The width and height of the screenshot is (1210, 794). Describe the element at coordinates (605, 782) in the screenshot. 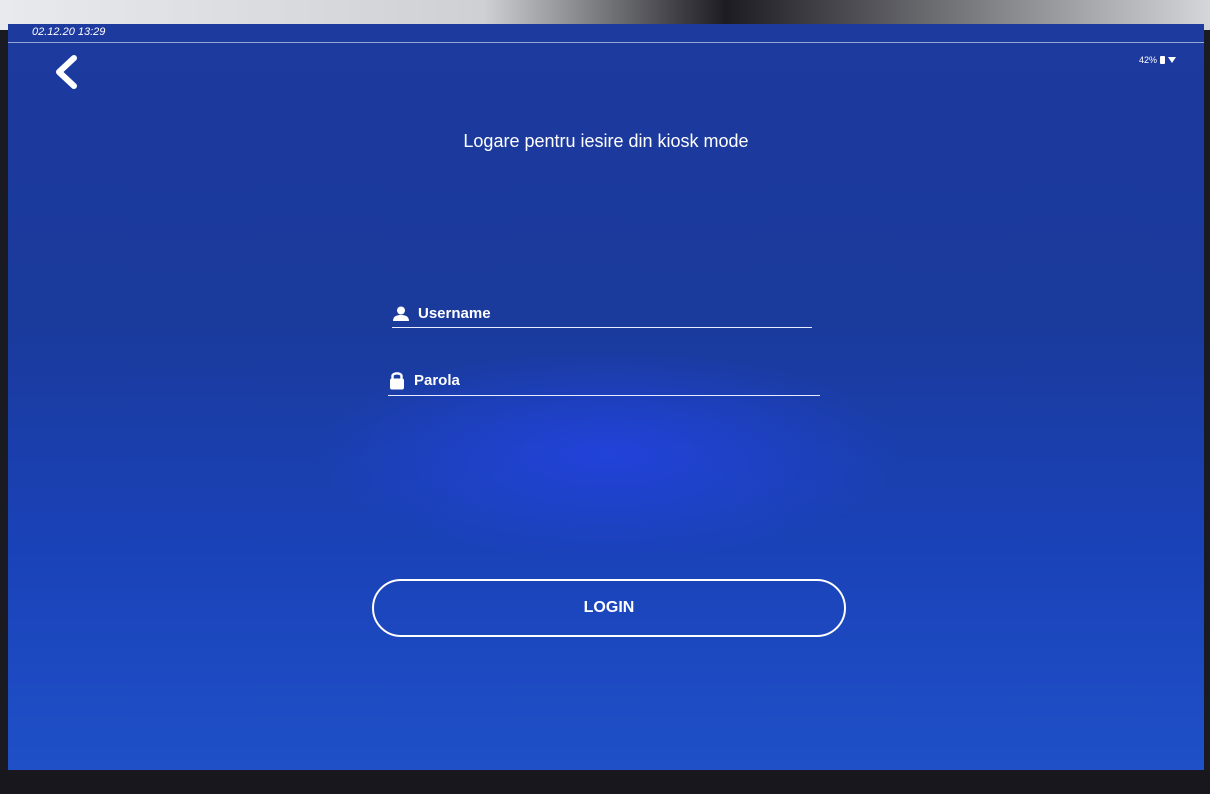

I see `device-bezel-bottom` at that location.